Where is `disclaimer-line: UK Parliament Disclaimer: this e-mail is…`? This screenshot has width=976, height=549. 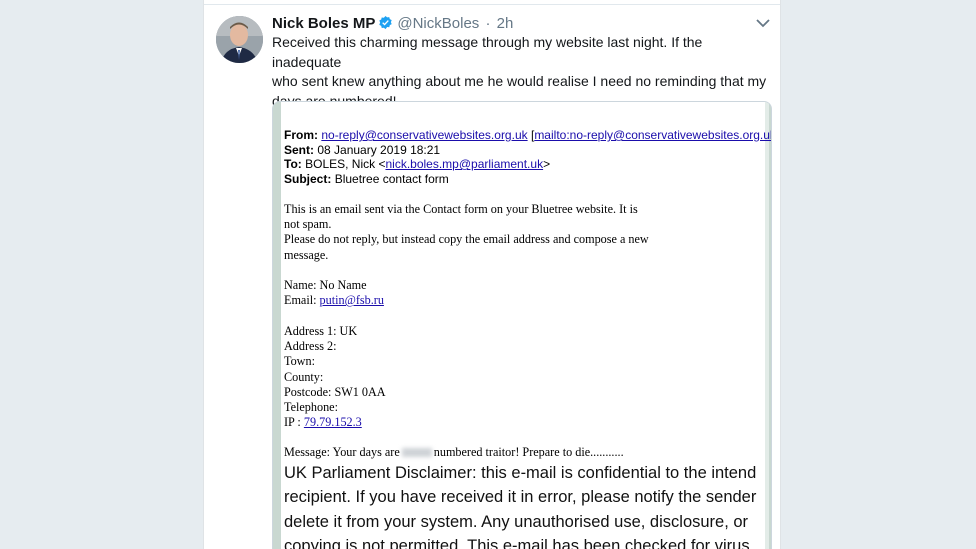
disclaimer-line: UK Parliament Disclaimer: this e-mail is… is located at coordinates (520, 473).